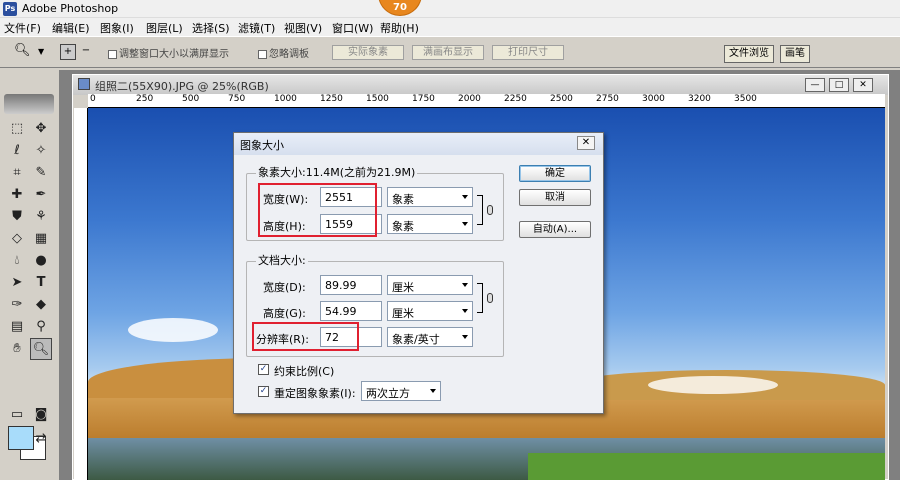 This screenshot has height=480, width=900. What do you see at coordinates (256, 28) in the screenshot?
I see `menu-filter: 滤镜(T)` at bounding box center [256, 28].